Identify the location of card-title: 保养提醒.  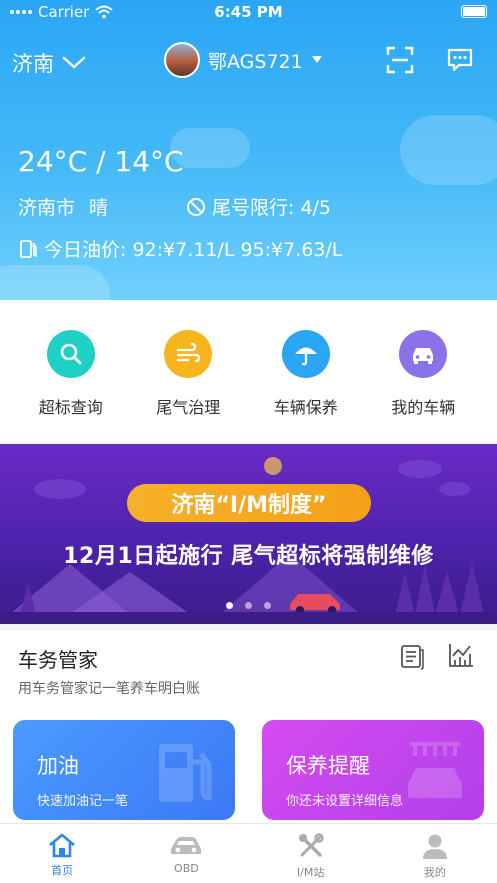
(328, 766).